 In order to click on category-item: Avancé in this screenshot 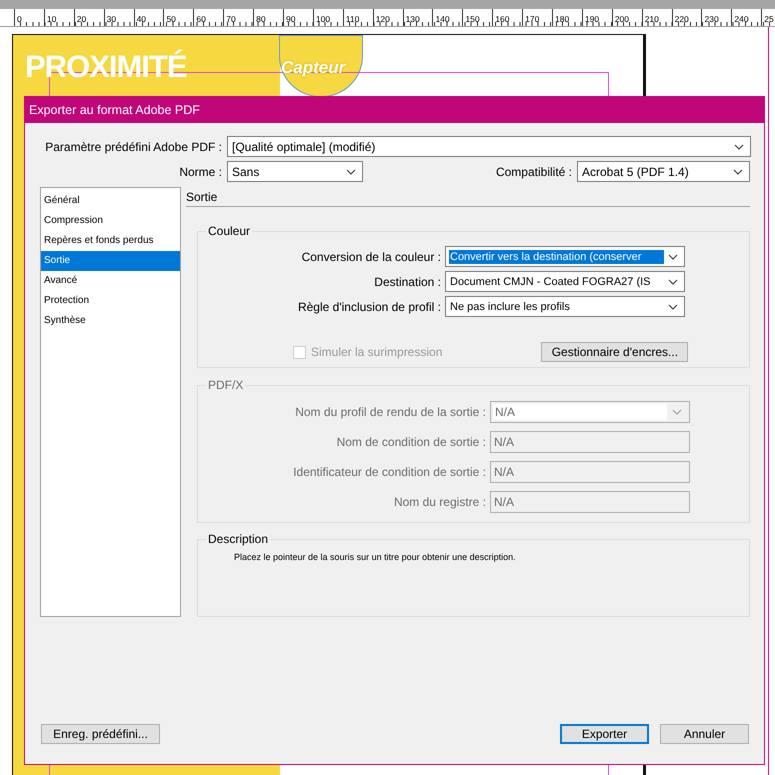, I will do `click(110, 281)`.